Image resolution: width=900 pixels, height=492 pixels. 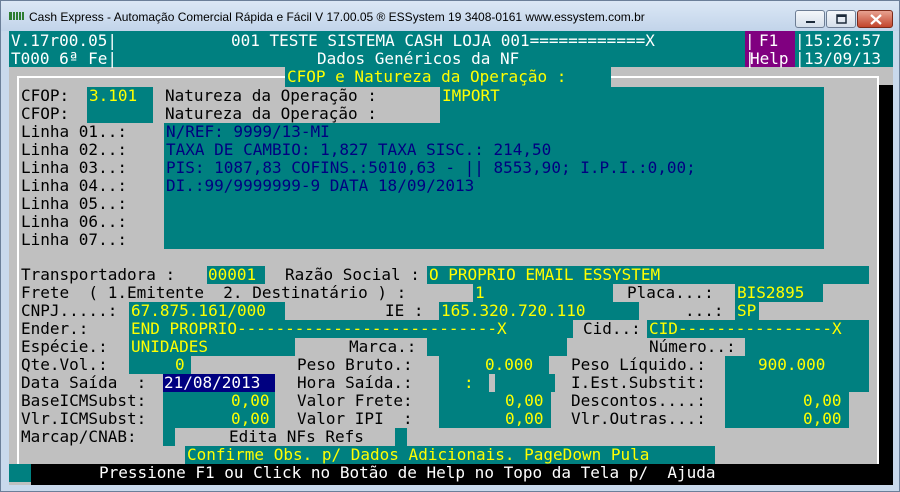 What do you see at coordinates (69, 310) in the screenshot?
I see `cnpj-label: CNPJ.....:` at bounding box center [69, 310].